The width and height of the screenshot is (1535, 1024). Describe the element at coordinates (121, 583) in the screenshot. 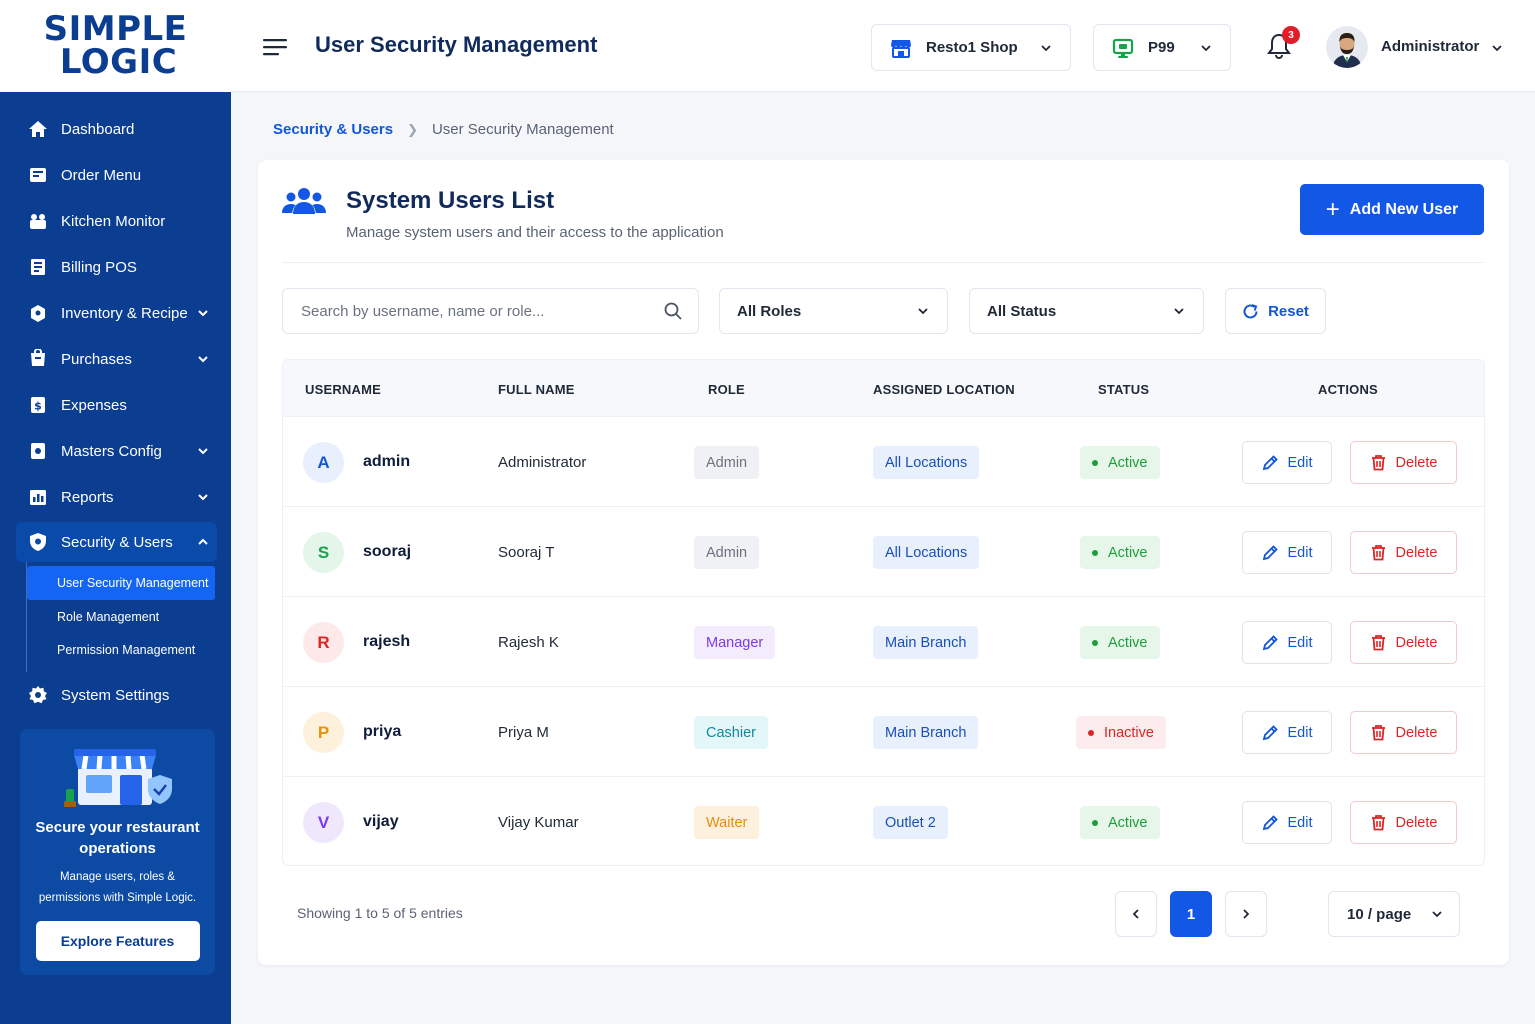

I see `sidebar-subitem-user-security-management: User Security Management` at that location.